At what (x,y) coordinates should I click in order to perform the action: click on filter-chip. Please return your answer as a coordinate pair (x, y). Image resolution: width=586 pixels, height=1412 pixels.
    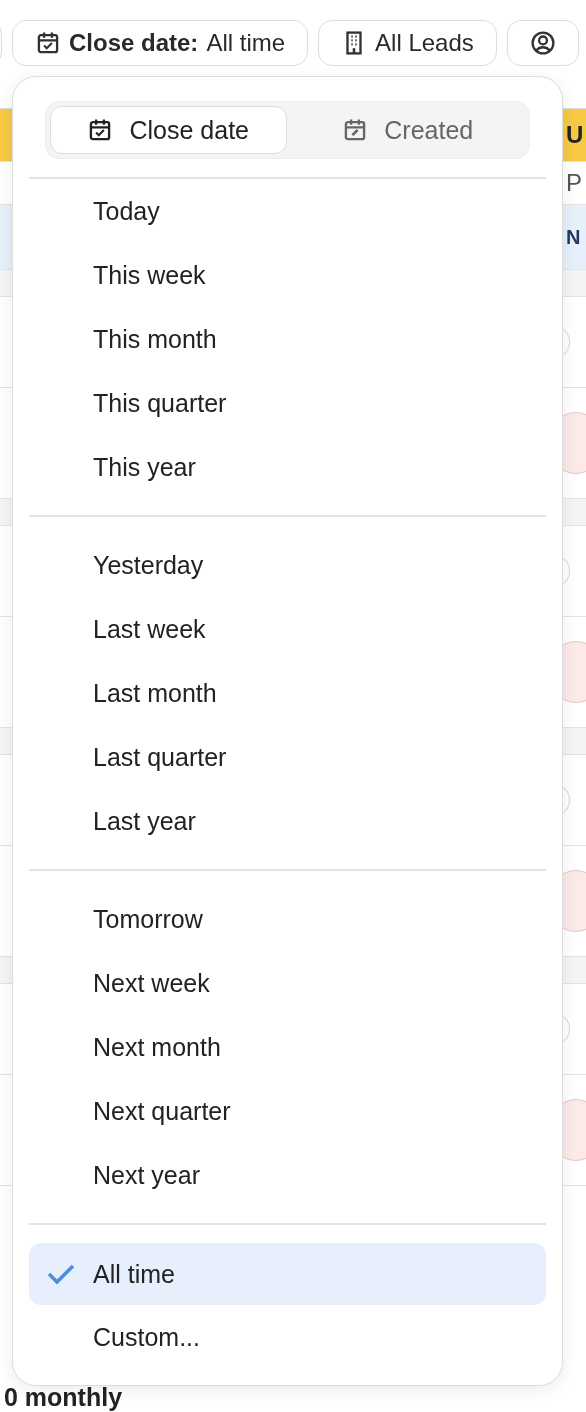
    Looking at the image, I should click on (542, 43).